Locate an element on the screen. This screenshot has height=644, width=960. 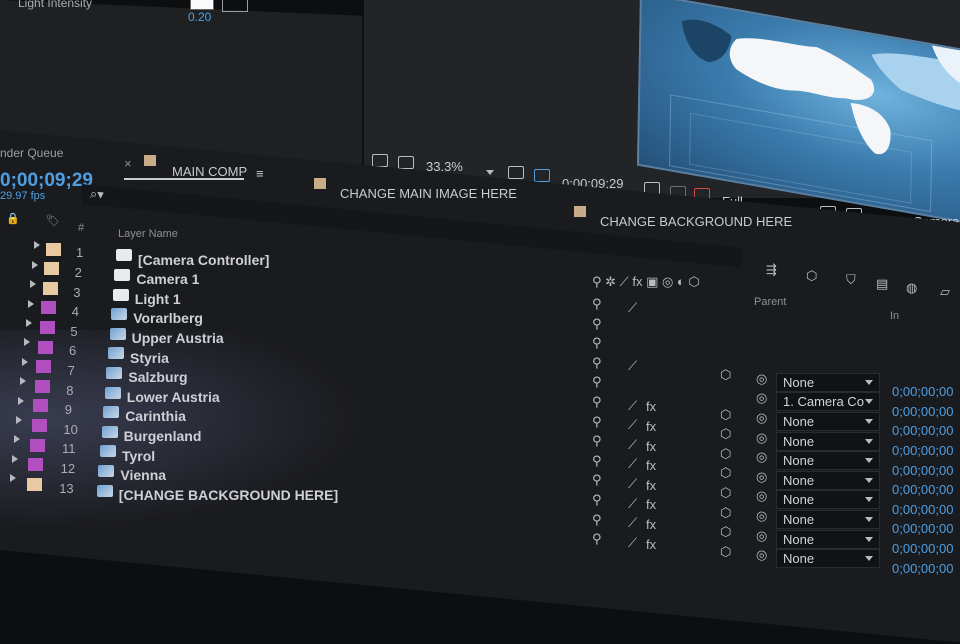
light-intensity-value: 0.20 is located at coordinates (199, 17).